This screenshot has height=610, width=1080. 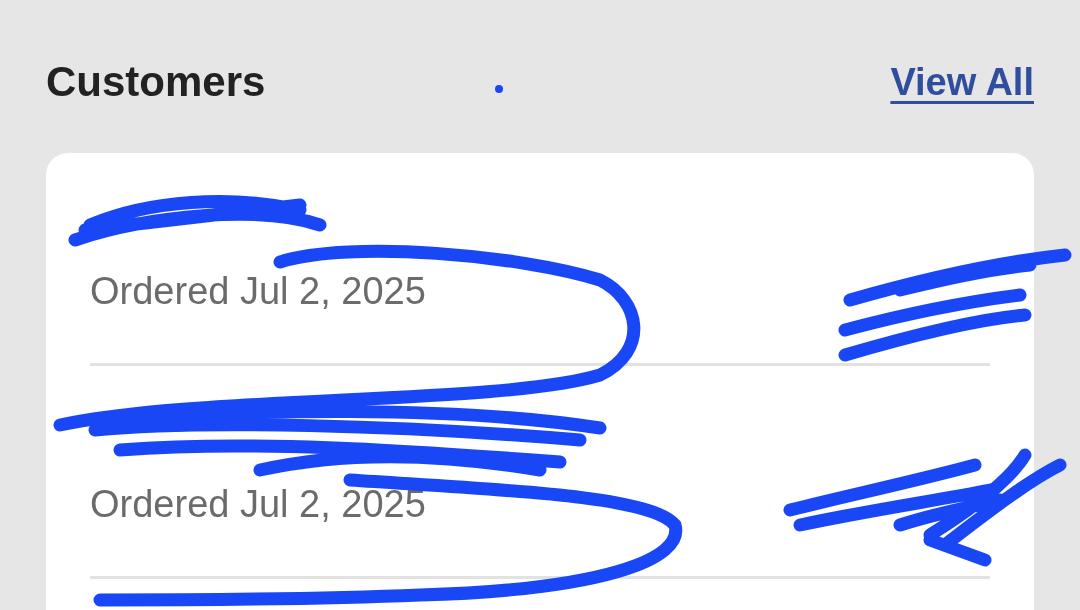 What do you see at coordinates (962, 82) in the screenshot?
I see `view-all-link: View All` at bounding box center [962, 82].